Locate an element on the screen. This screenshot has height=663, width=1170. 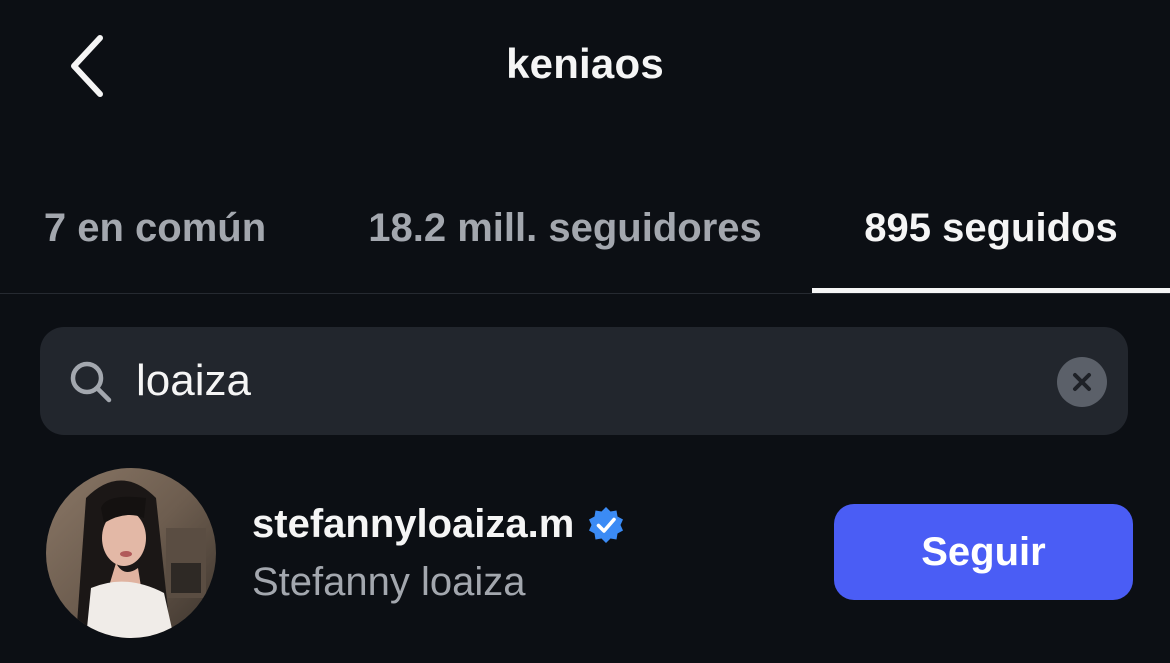
clear-icon is located at coordinates (1082, 382).